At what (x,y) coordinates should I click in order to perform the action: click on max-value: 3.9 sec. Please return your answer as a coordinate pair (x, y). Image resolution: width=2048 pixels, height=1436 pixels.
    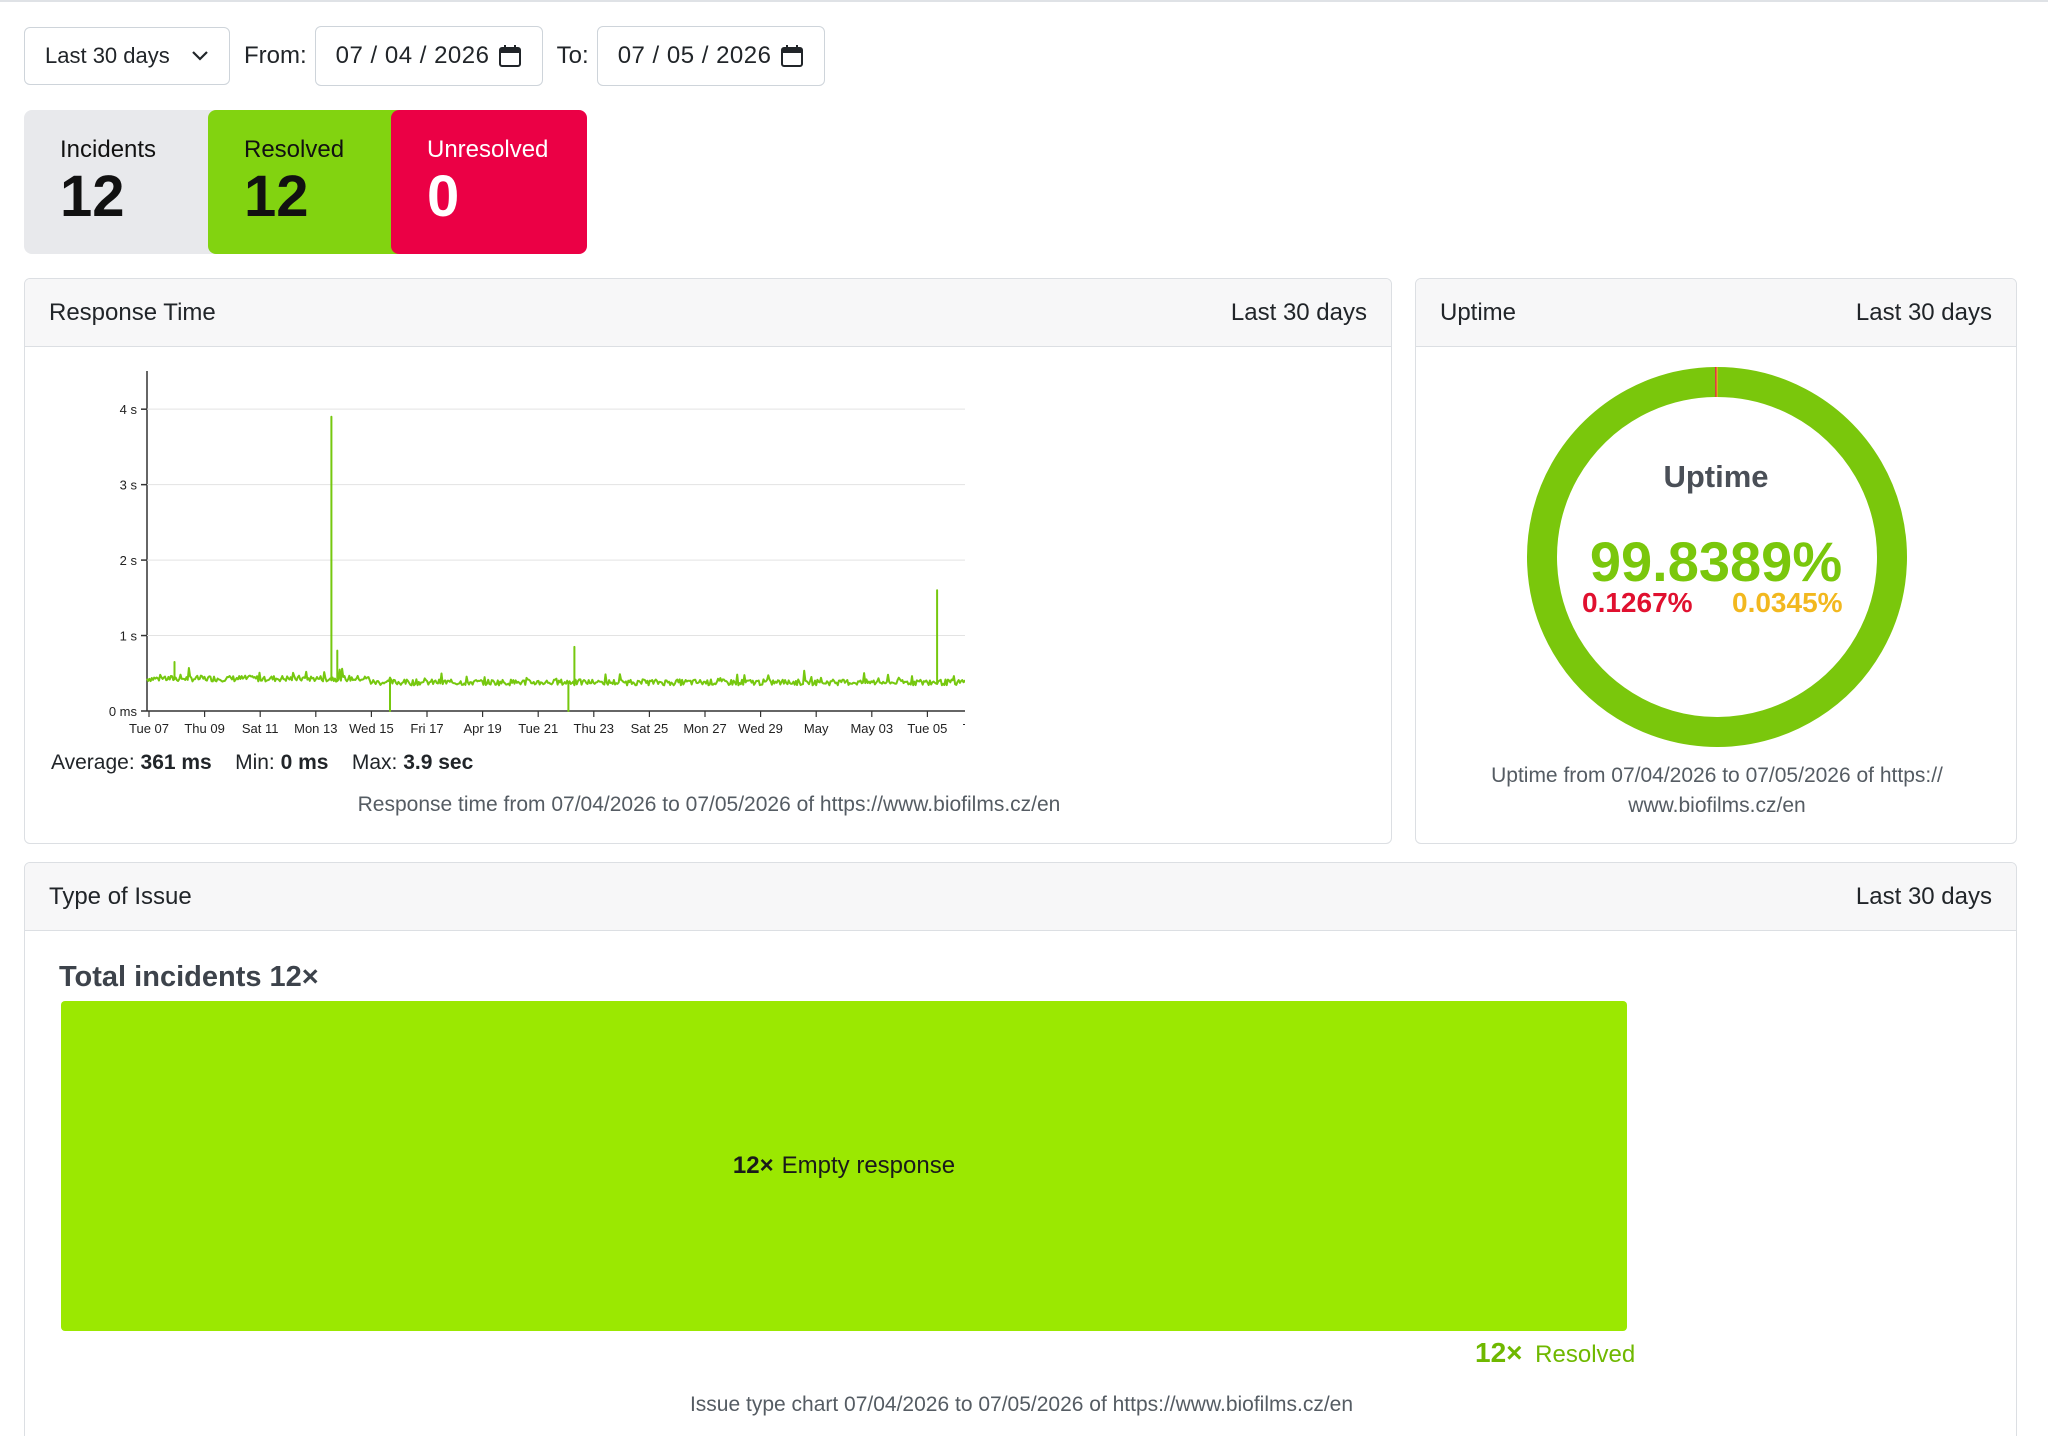
    Looking at the image, I should click on (438, 762).